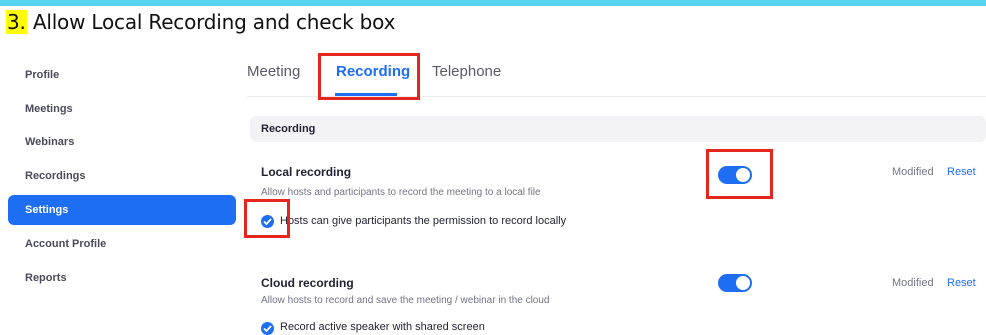 The image size is (986, 335). What do you see at coordinates (122, 142) in the screenshot?
I see `sidebar-item-webinars: Webinars` at bounding box center [122, 142].